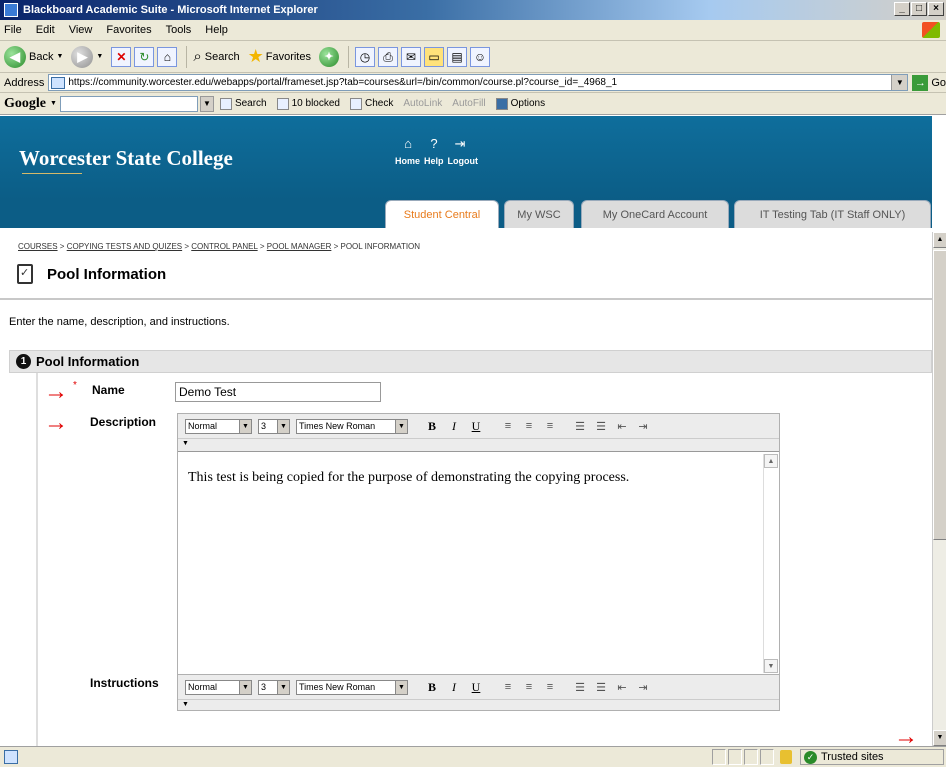 Image resolution: width=946 pixels, height=767 pixels. What do you see at coordinates (407, 161) in the screenshot?
I see `nav-home-label: Home` at bounding box center [407, 161].